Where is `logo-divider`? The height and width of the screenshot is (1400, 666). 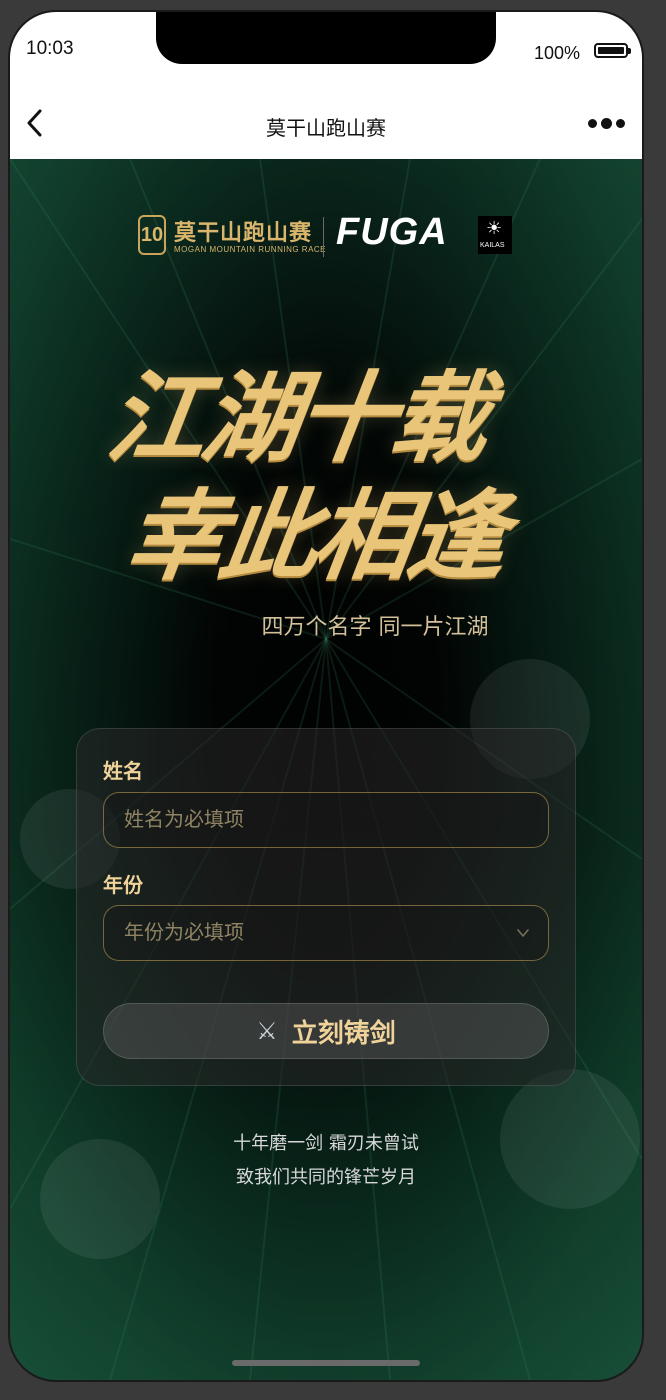
logo-divider is located at coordinates (323, 237).